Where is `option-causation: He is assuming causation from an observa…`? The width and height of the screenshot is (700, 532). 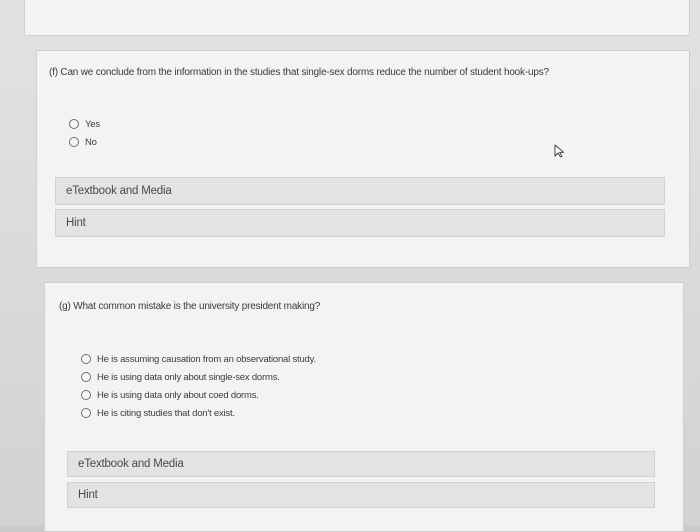 option-causation: He is assuming causation from an observa… is located at coordinates (198, 359).